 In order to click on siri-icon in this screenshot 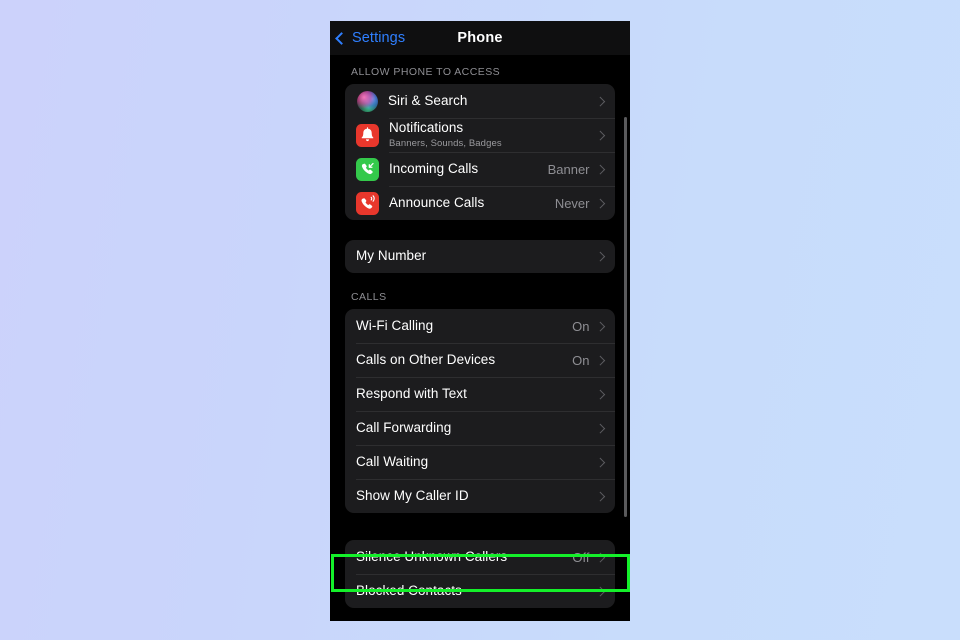, I will do `click(367, 101)`.